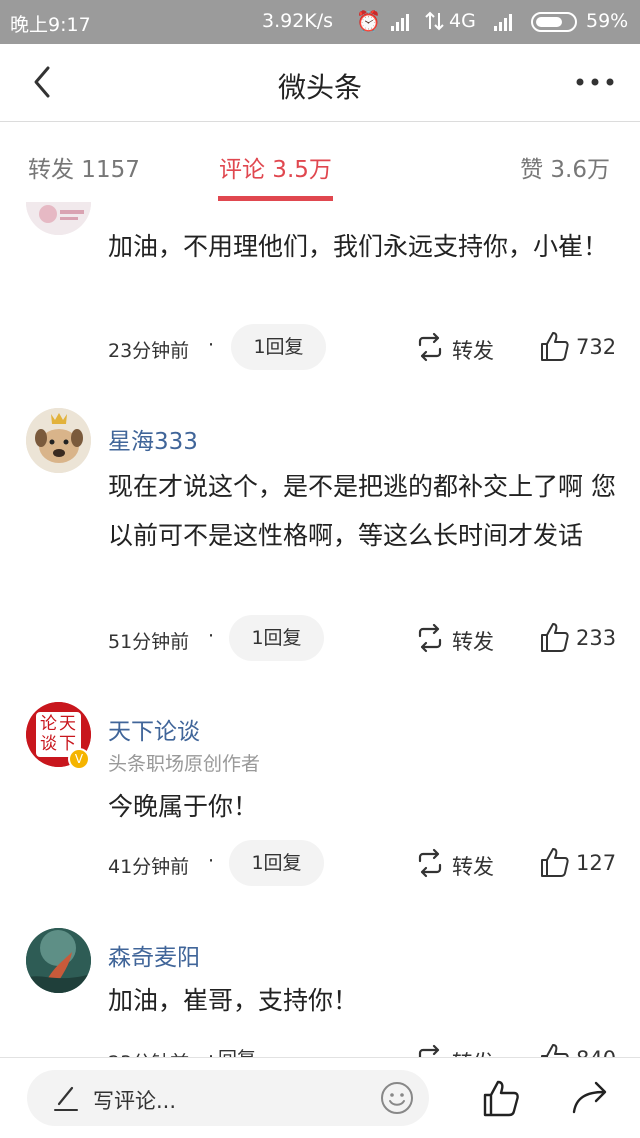  Describe the element at coordinates (184, 764) in the screenshot. I see `user-subtitle: 头条职场原创作者` at that location.